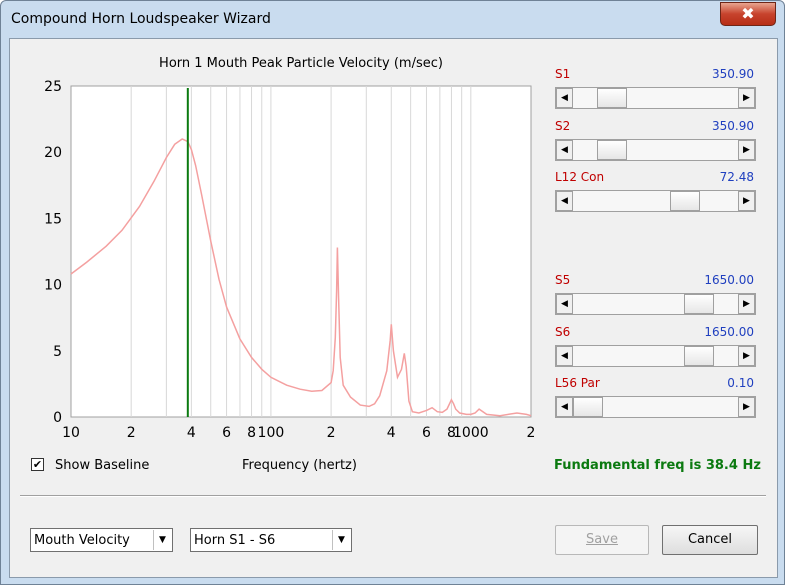 The image size is (785, 585). What do you see at coordinates (57, 352) in the screenshot?
I see `y-tick-label: 5` at bounding box center [57, 352].